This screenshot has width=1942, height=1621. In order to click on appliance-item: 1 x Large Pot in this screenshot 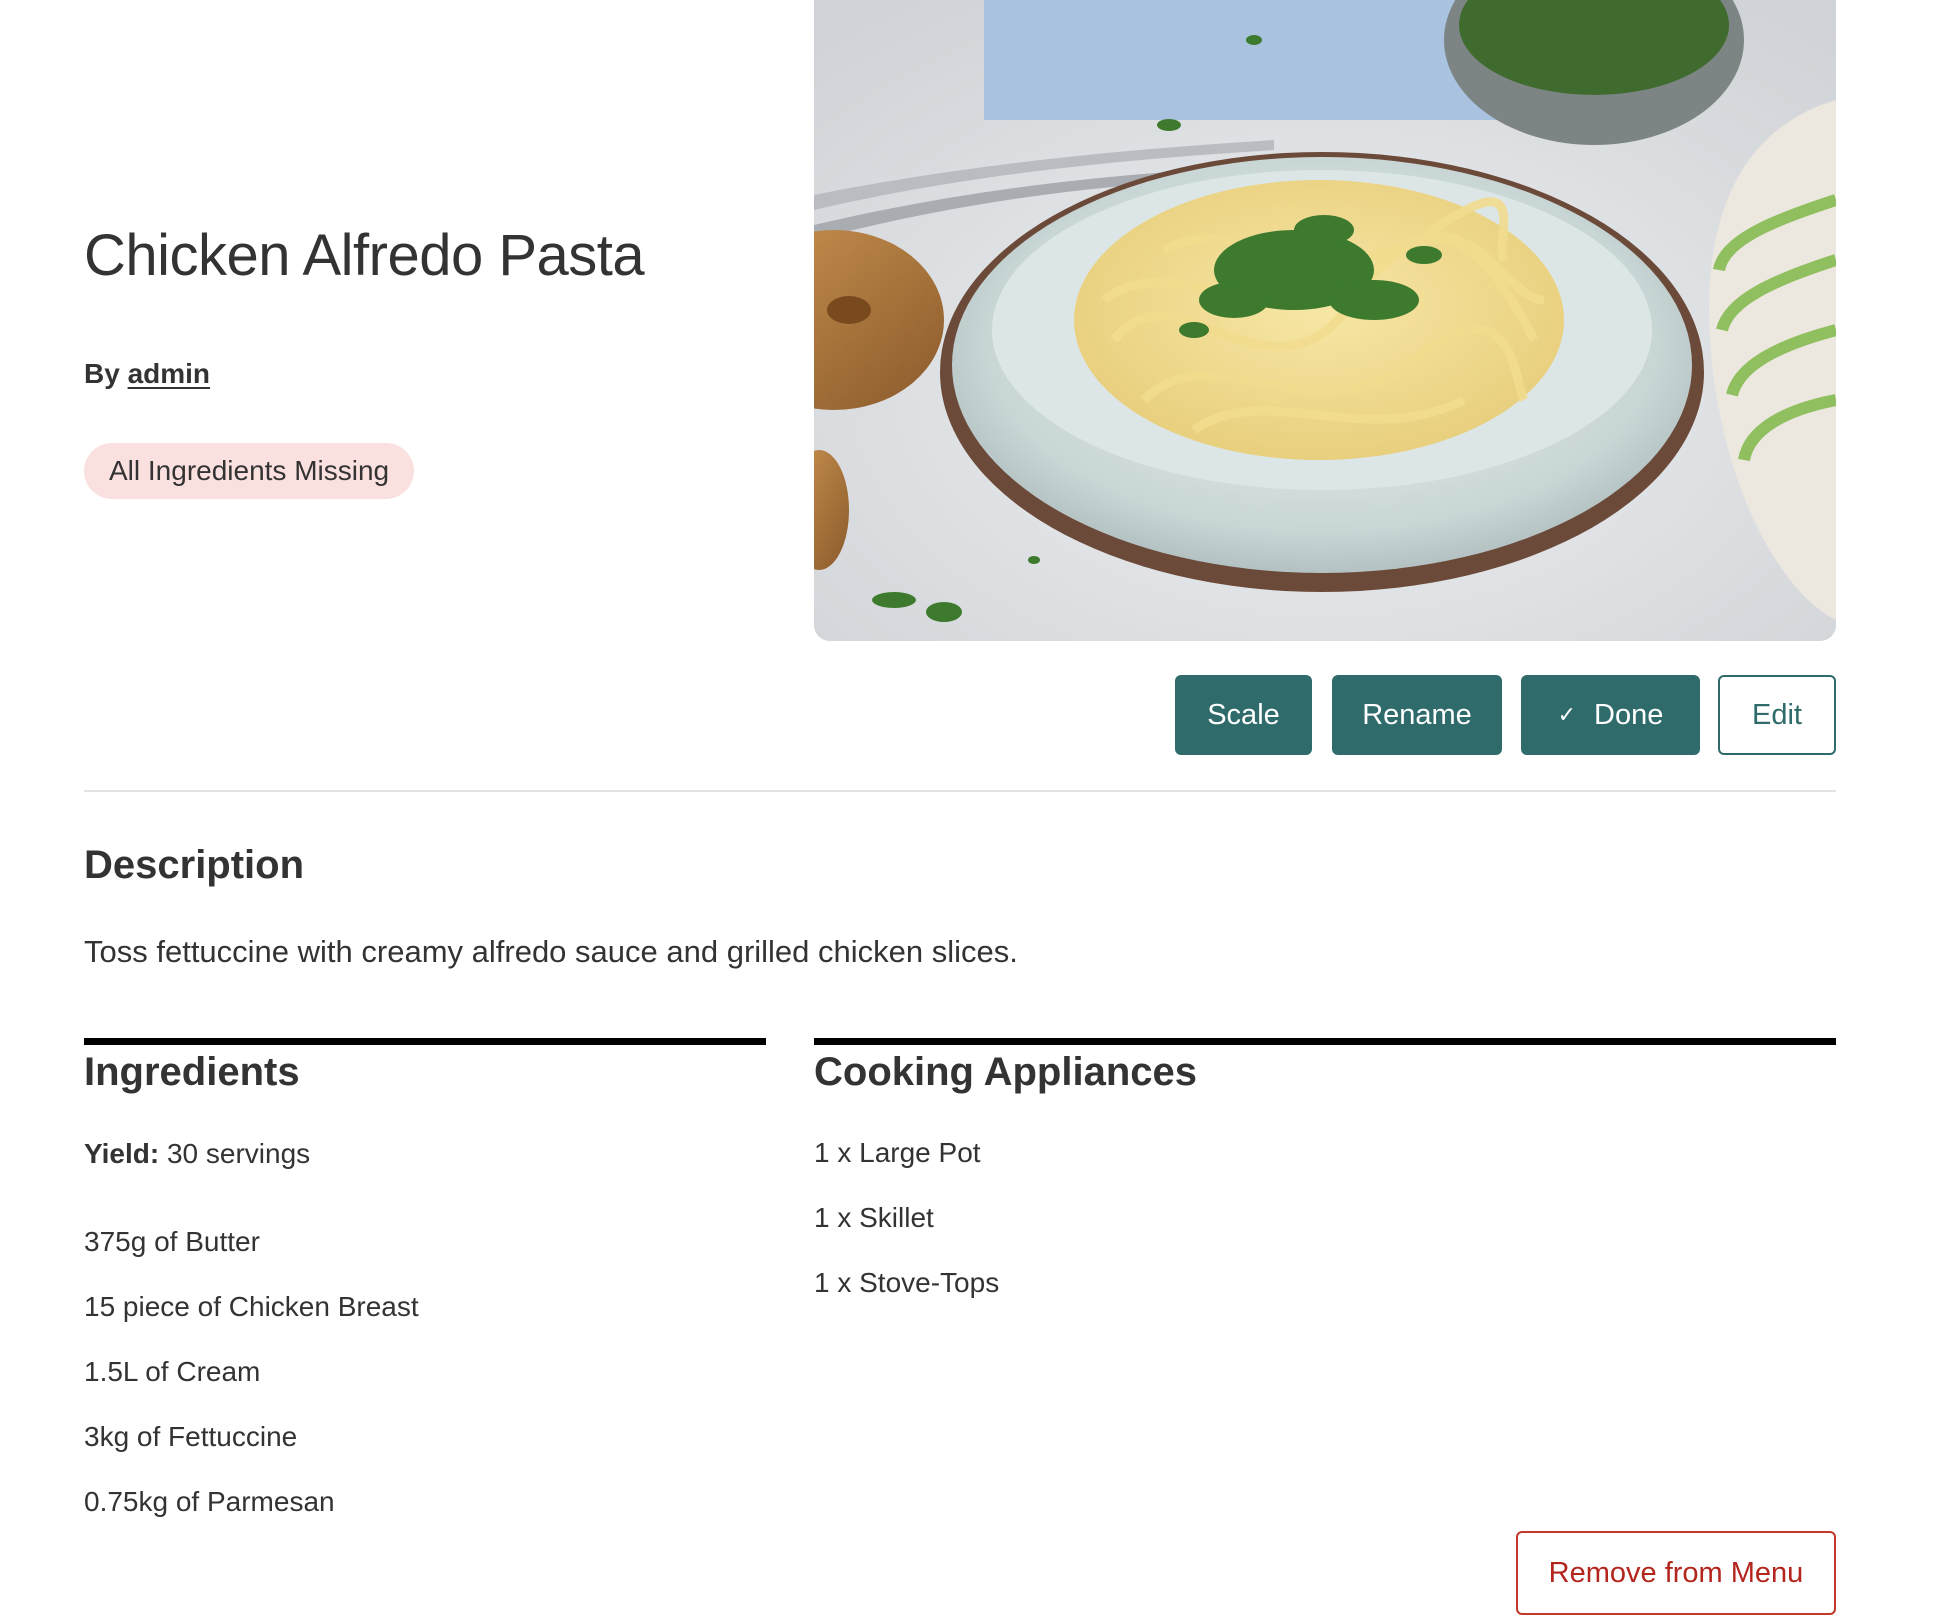, I will do `click(897, 1152)`.